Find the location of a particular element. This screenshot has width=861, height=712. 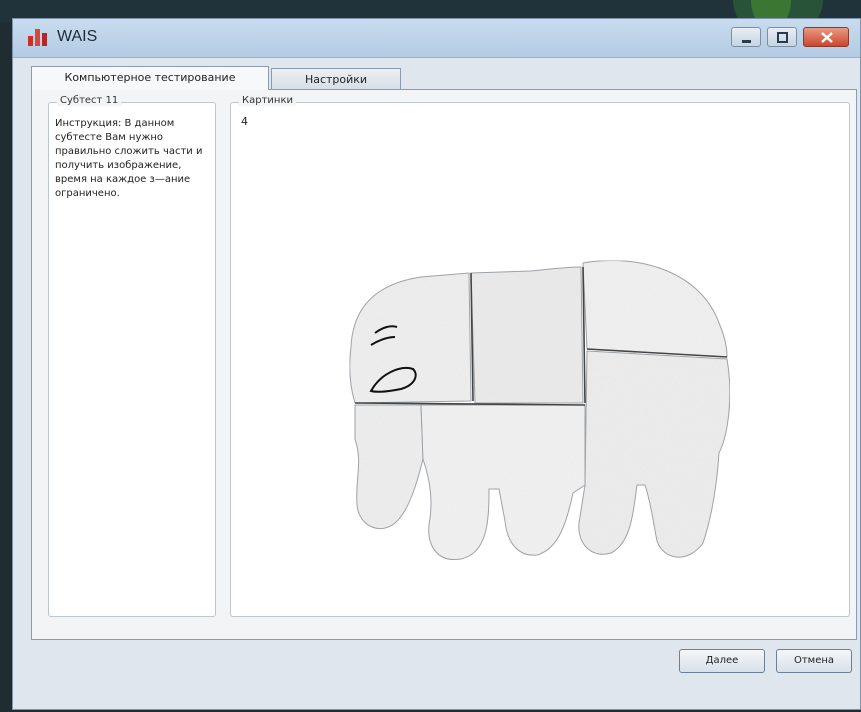

subtest-legend: Субтест 11 is located at coordinates (89, 100).